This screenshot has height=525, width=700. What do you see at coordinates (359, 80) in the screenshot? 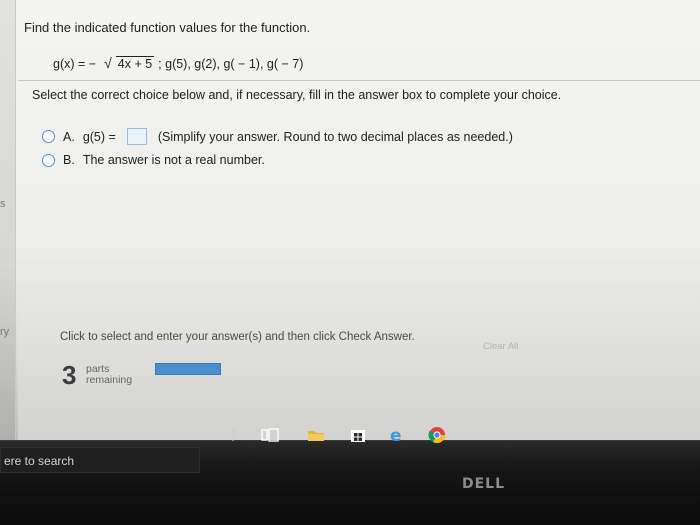
I see `section-divider` at bounding box center [359, 80].